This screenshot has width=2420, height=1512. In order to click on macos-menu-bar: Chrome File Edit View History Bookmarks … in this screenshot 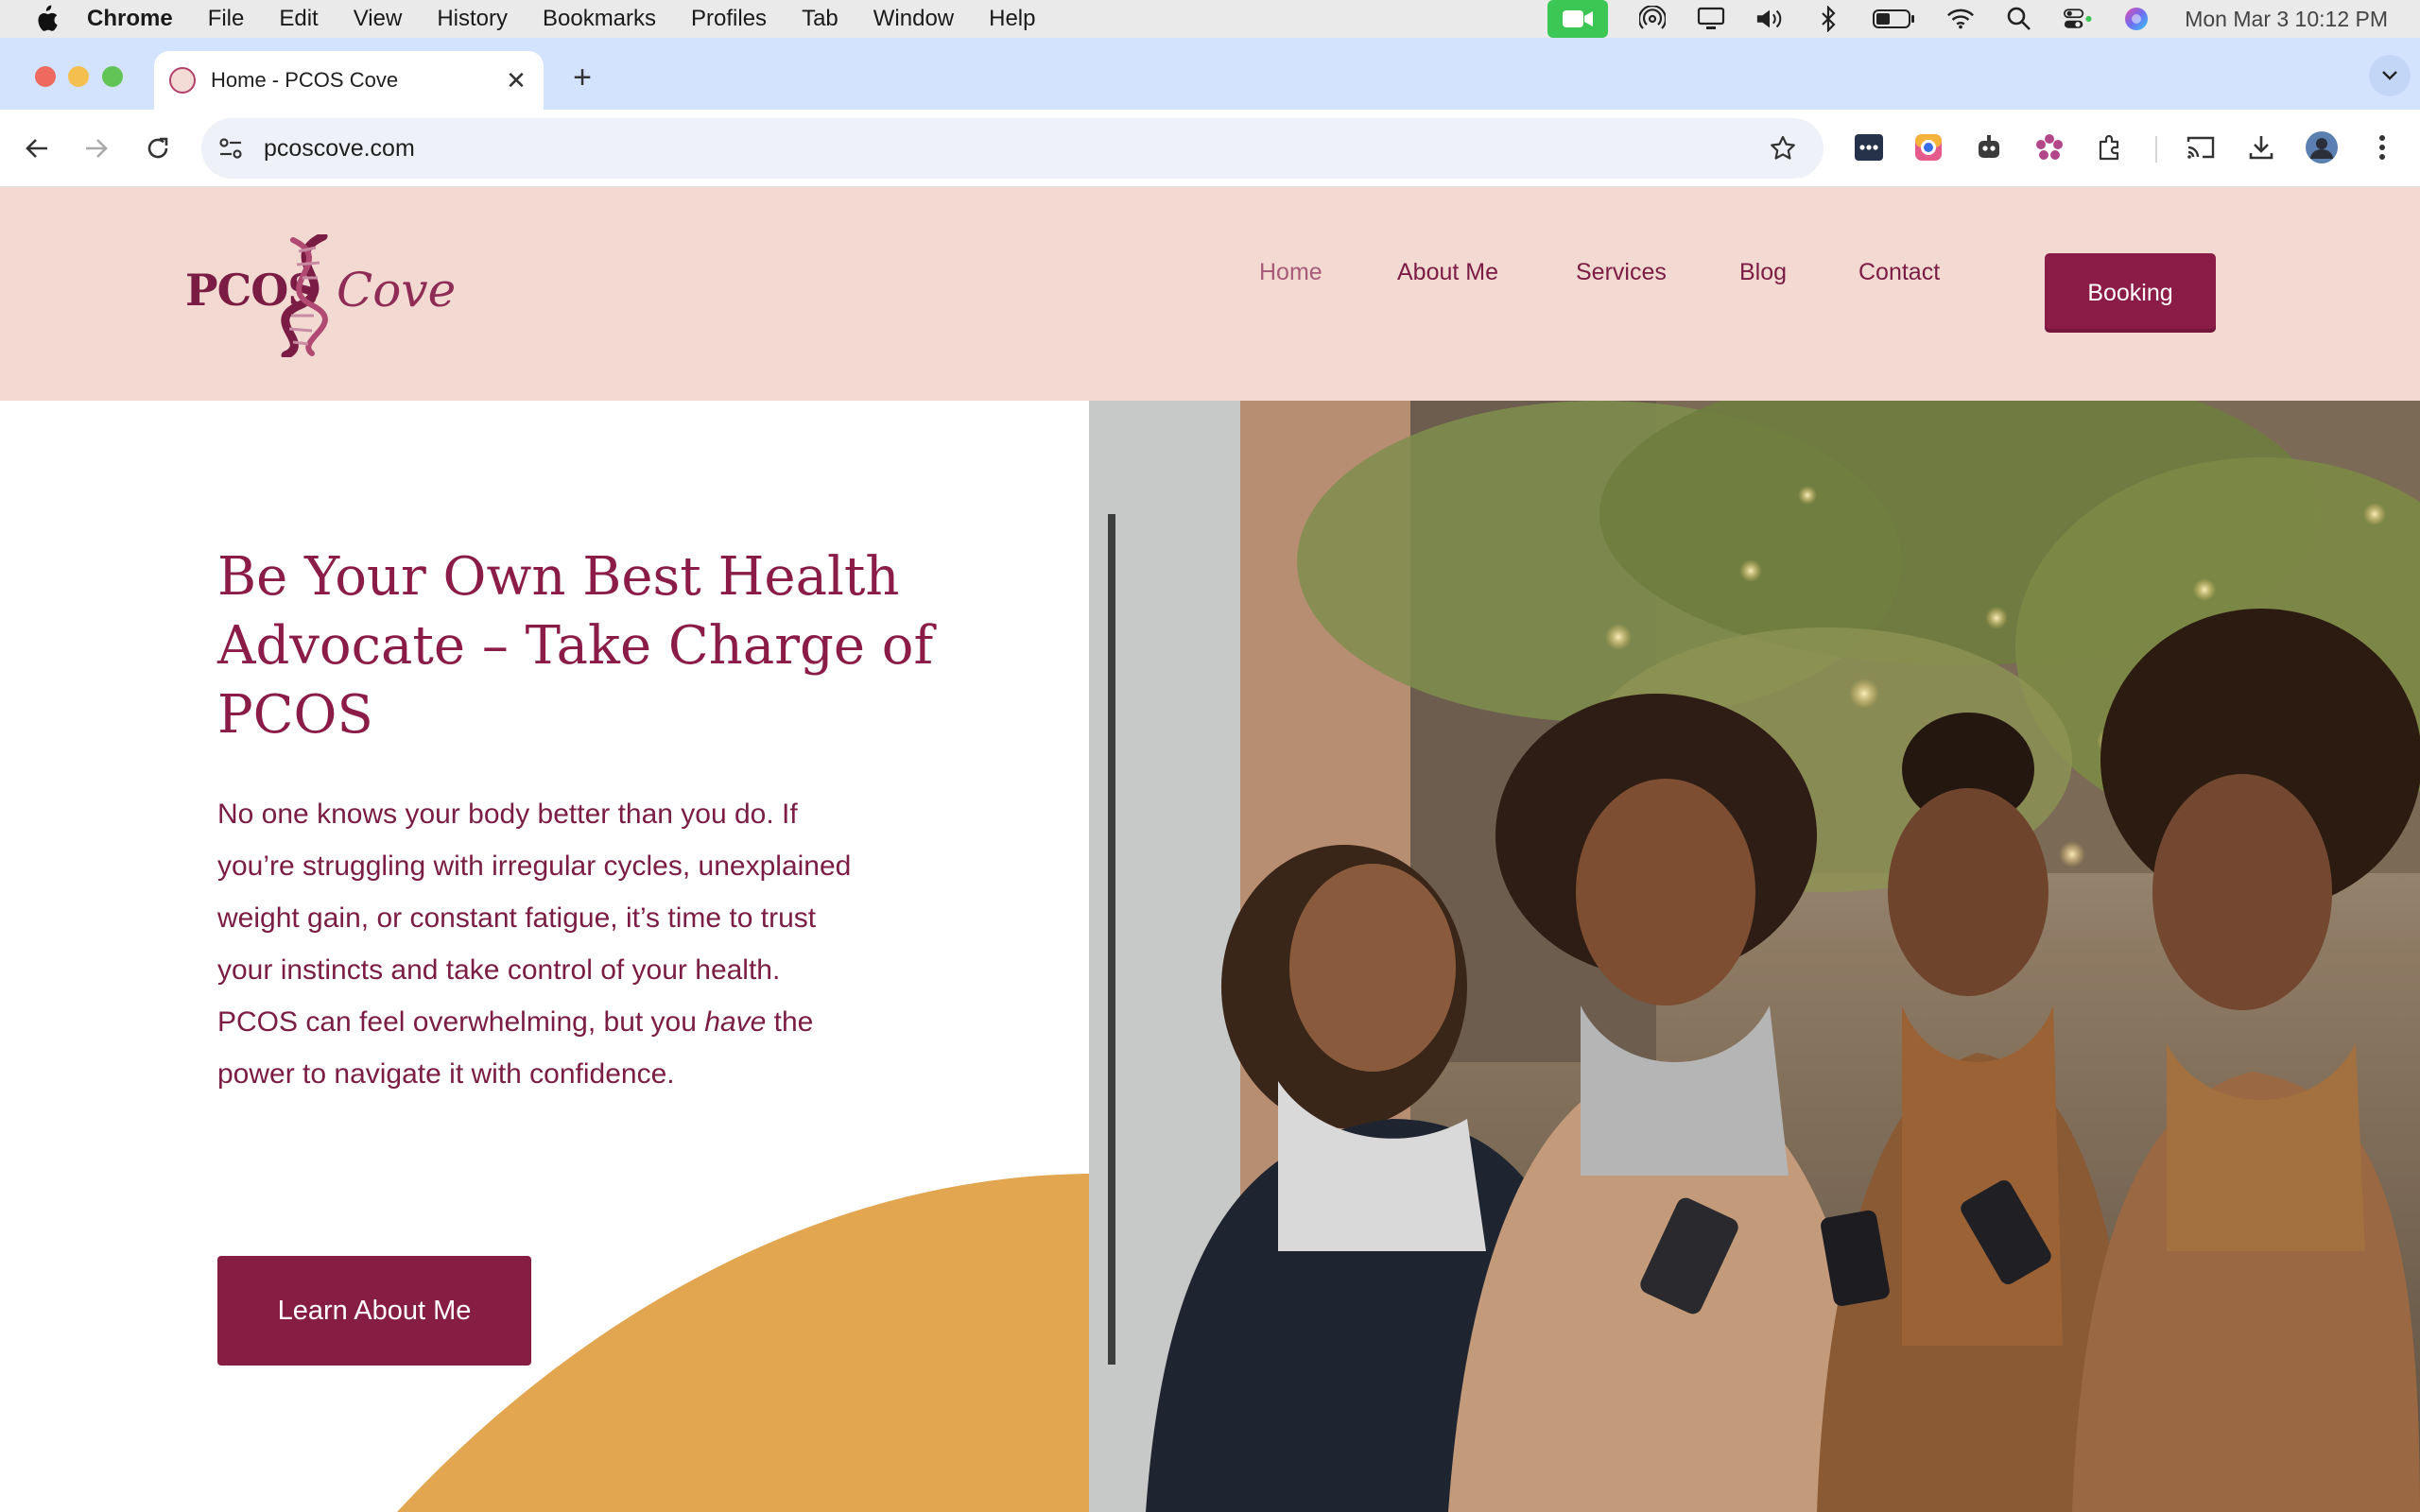, I will do `click(1210, 19)`.